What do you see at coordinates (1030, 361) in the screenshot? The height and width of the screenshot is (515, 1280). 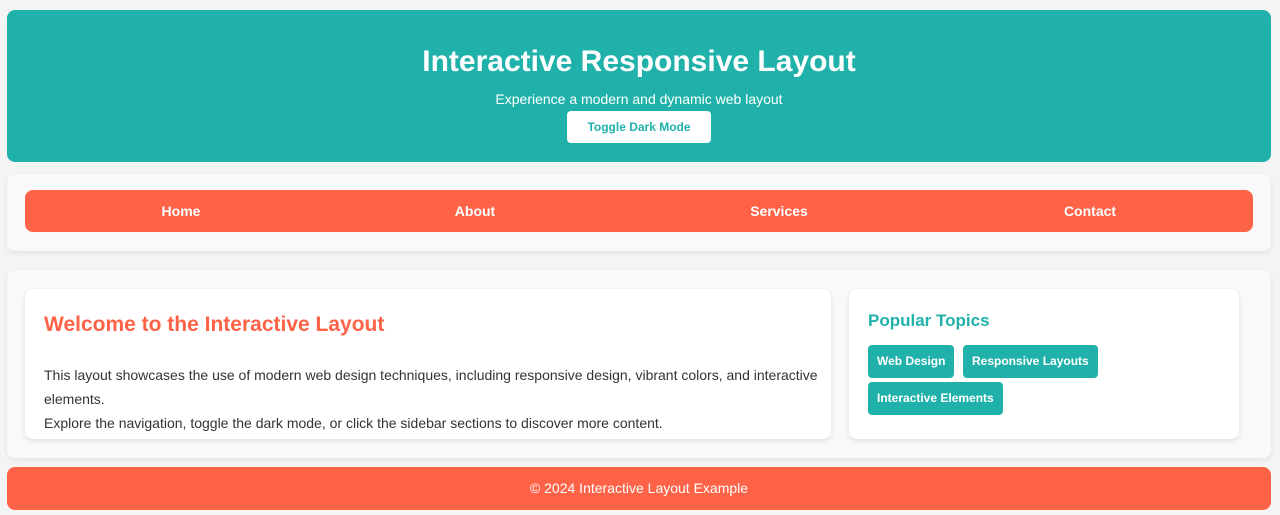 I see `topic-responsive-layouts: Responsive Layouts` at bounding box center [1030, 361].